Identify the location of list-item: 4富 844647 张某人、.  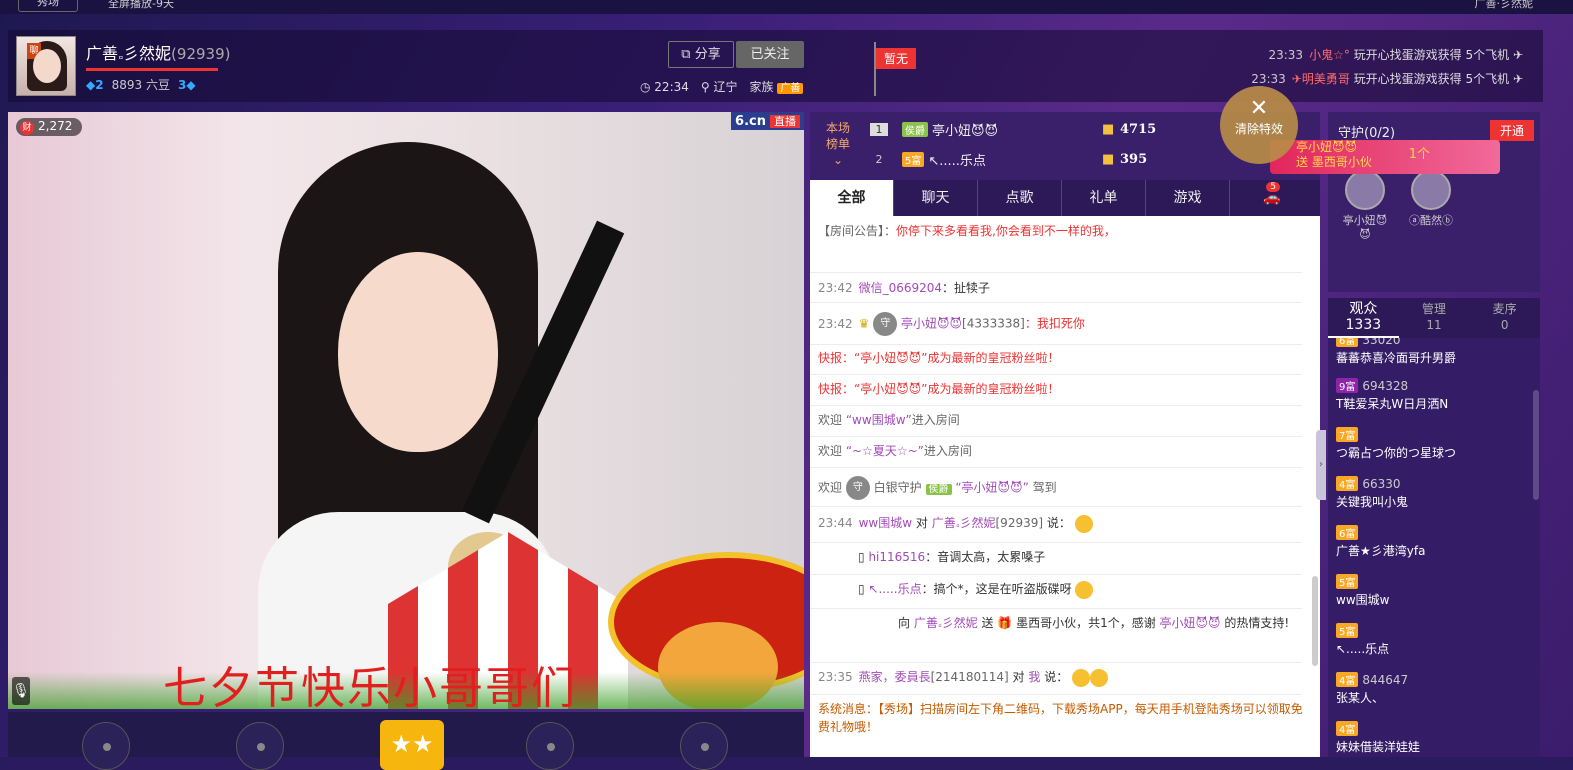
(1434, 689).